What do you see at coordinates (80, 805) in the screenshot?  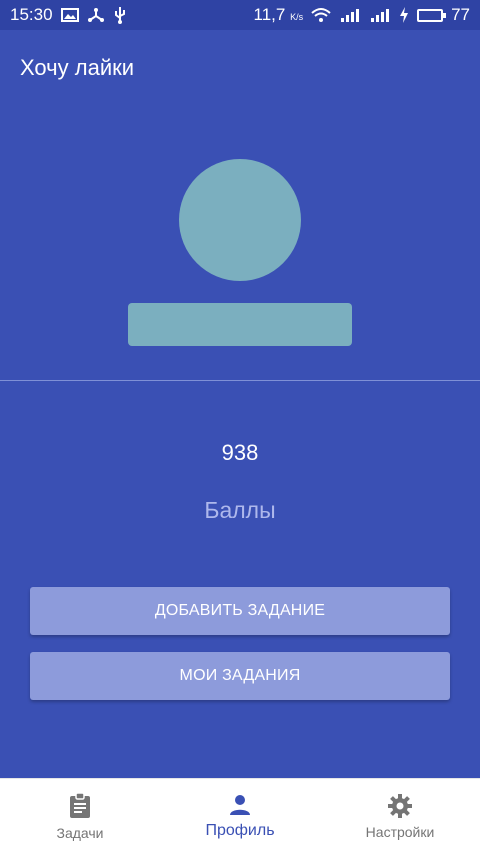 I see `clipboard-icon` at bounding box center [80, 805].